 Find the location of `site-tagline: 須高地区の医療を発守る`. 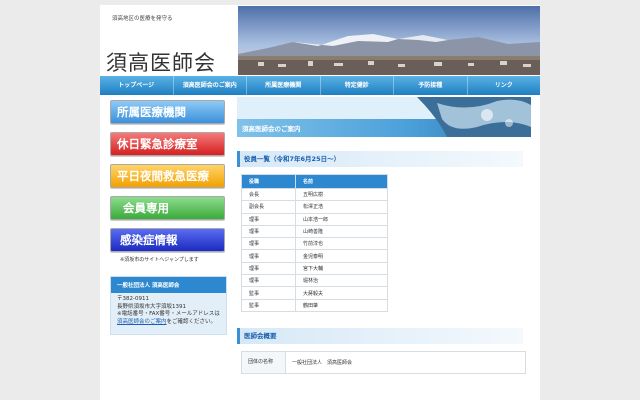

site-tagline: 須高地区の医療を発守る is located at coordinates (142, 19).